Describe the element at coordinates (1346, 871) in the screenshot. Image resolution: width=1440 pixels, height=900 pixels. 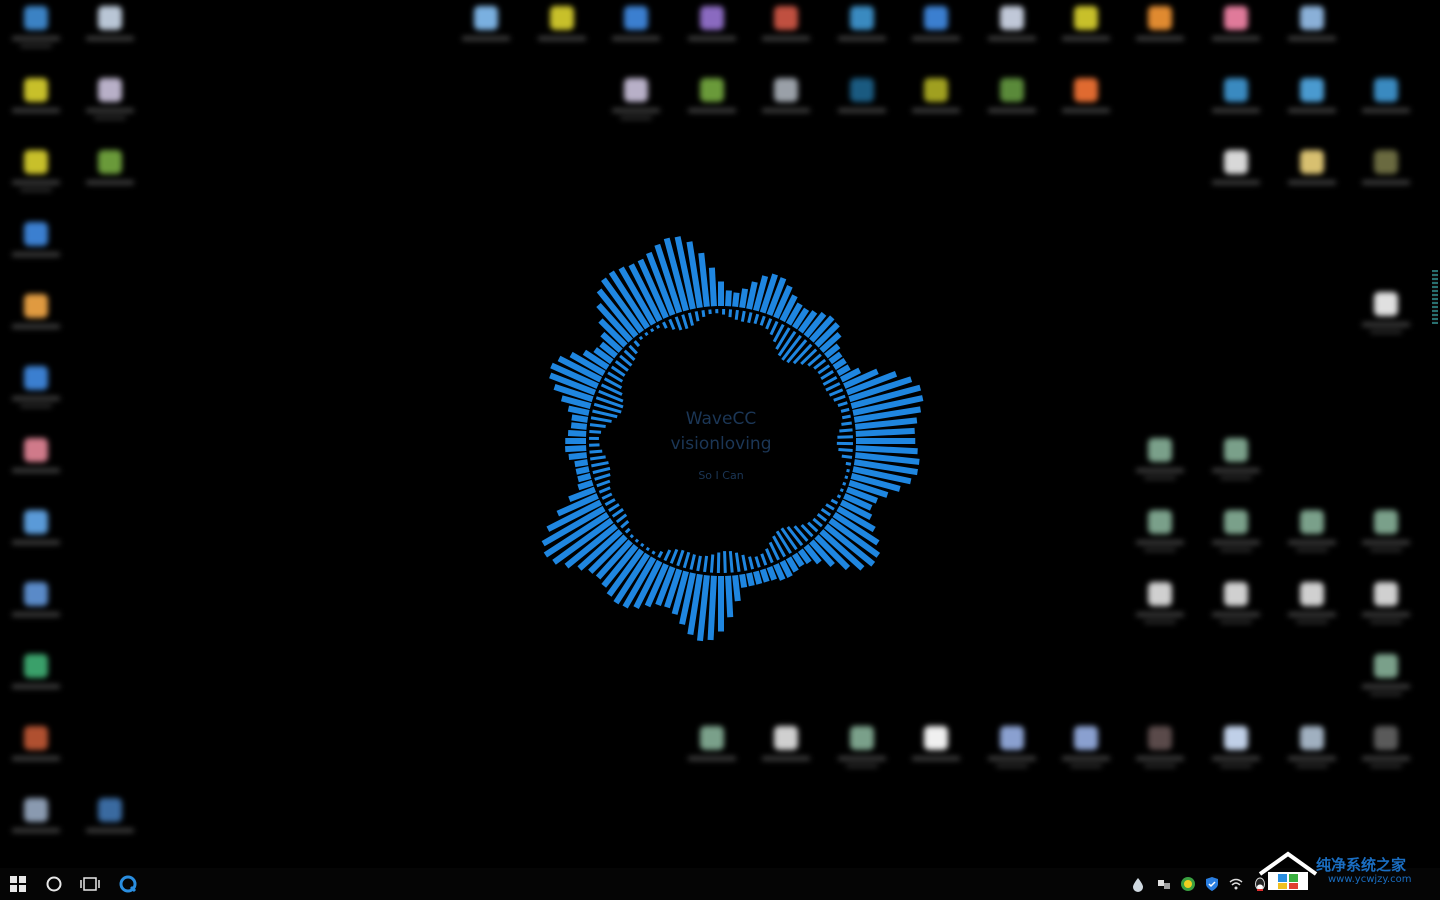
I see `site-watermark: 纯净系统之家 www.ycwjzy.com` at that location.